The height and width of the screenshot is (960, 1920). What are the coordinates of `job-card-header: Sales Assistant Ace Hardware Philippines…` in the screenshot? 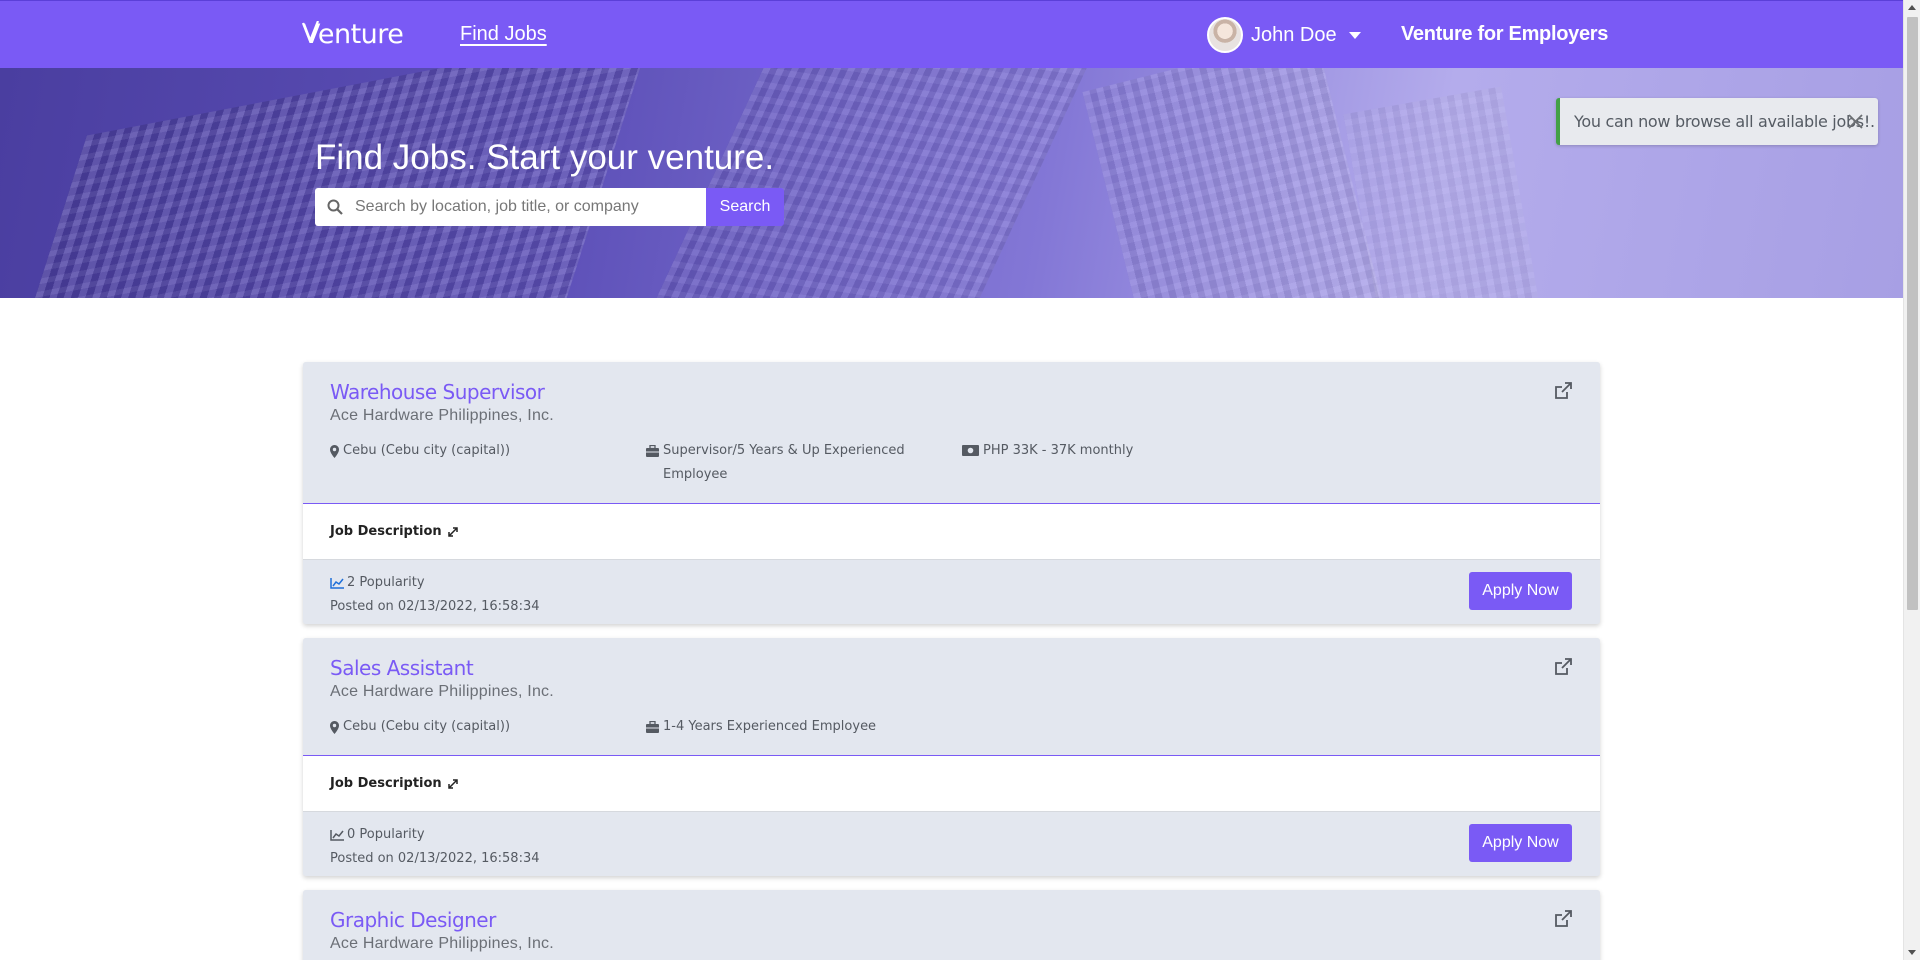 It's located at (951, 697).